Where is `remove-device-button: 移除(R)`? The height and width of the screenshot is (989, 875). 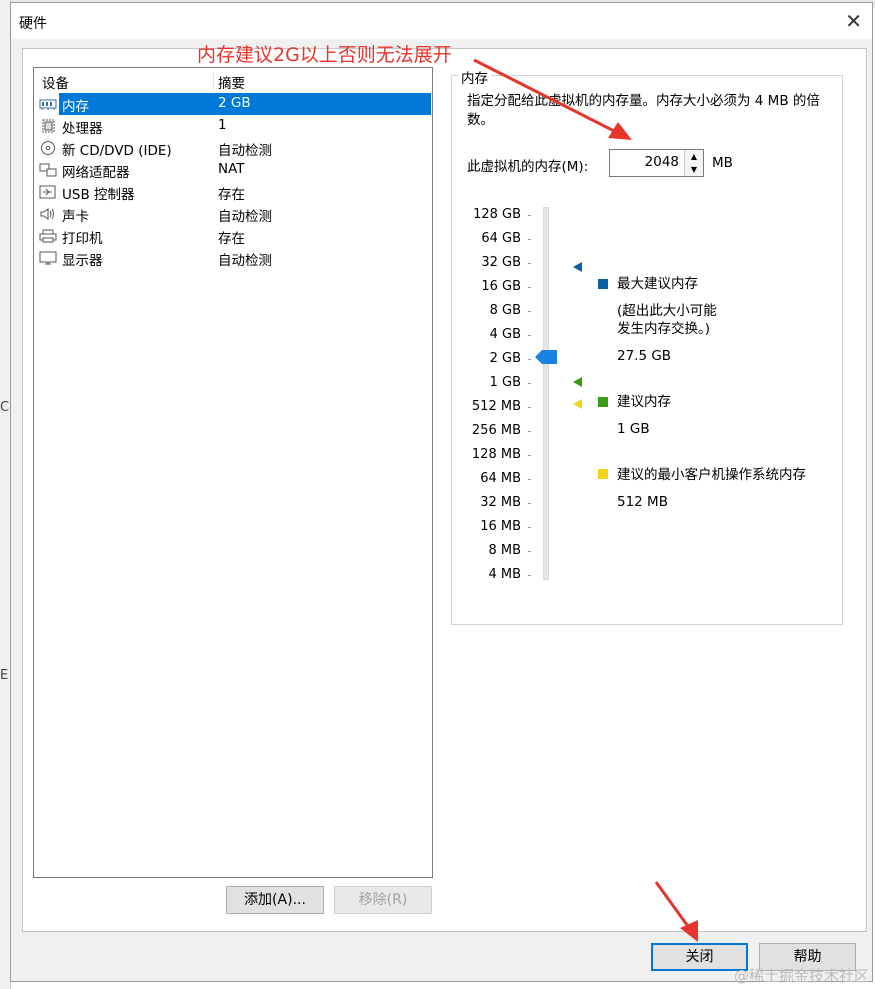
remove-device-button: 移除(R) is located at coordinates (383, 900).